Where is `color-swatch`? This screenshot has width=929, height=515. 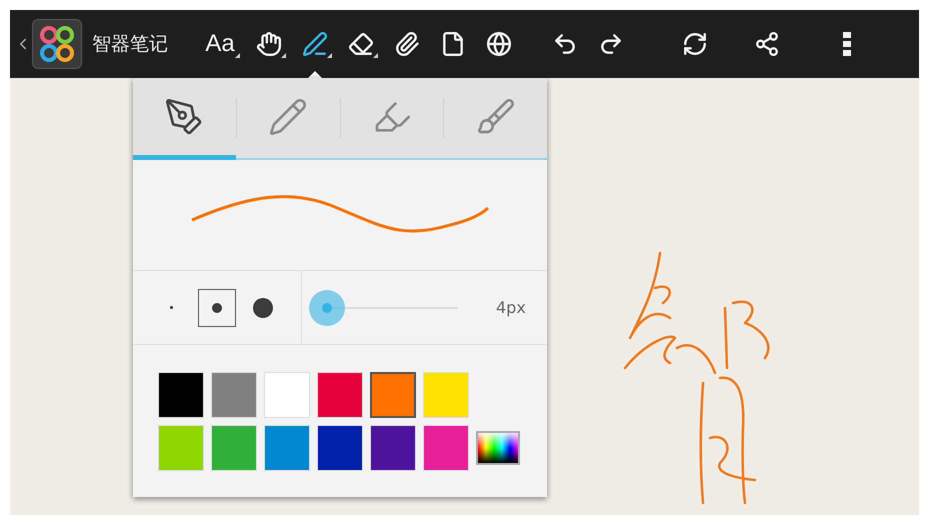
color-swatch is located at coordinates (393, 395).